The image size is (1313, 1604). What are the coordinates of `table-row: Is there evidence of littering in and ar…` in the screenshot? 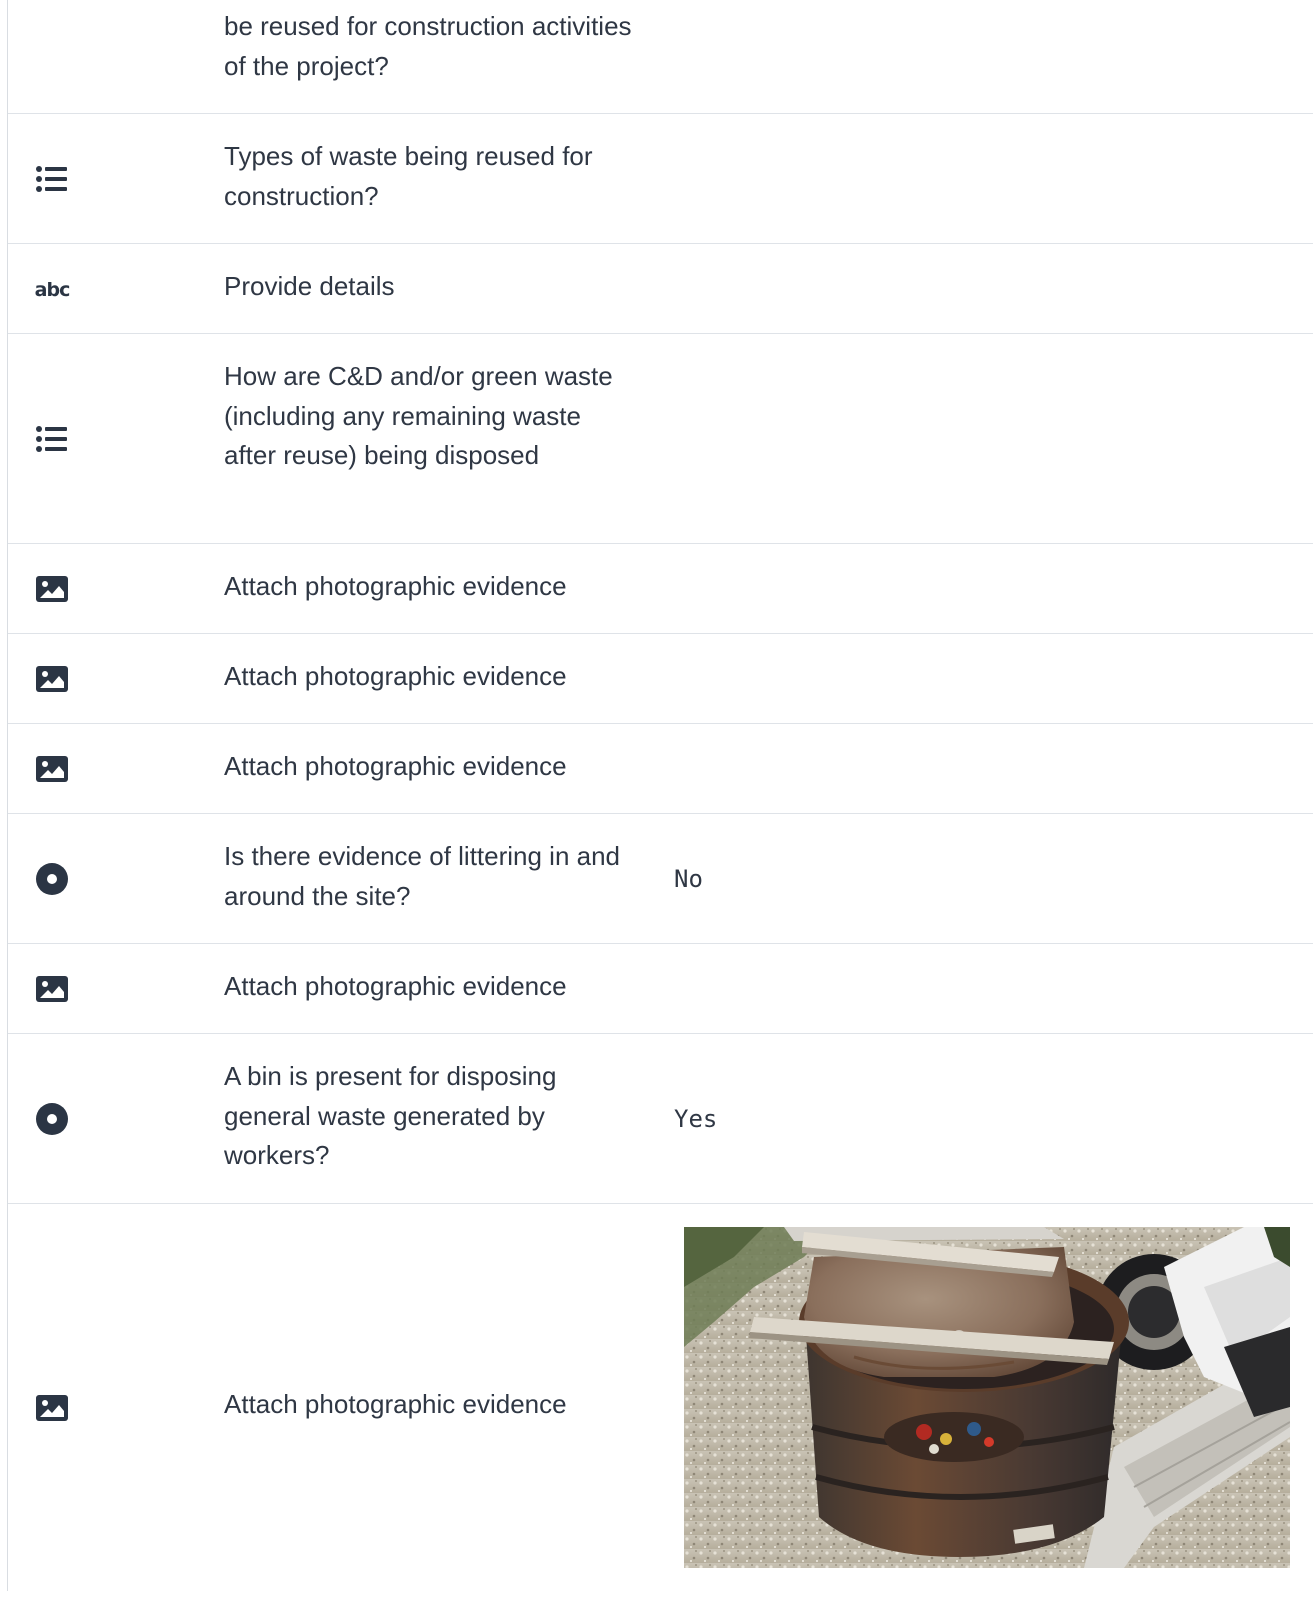 It's located at (660, 879).